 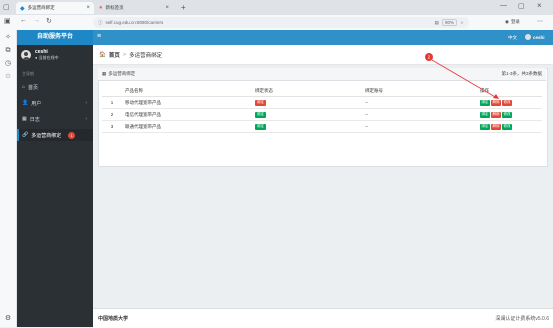 I want to click on favorites-icon: ☆, so click(x=8, y=77).